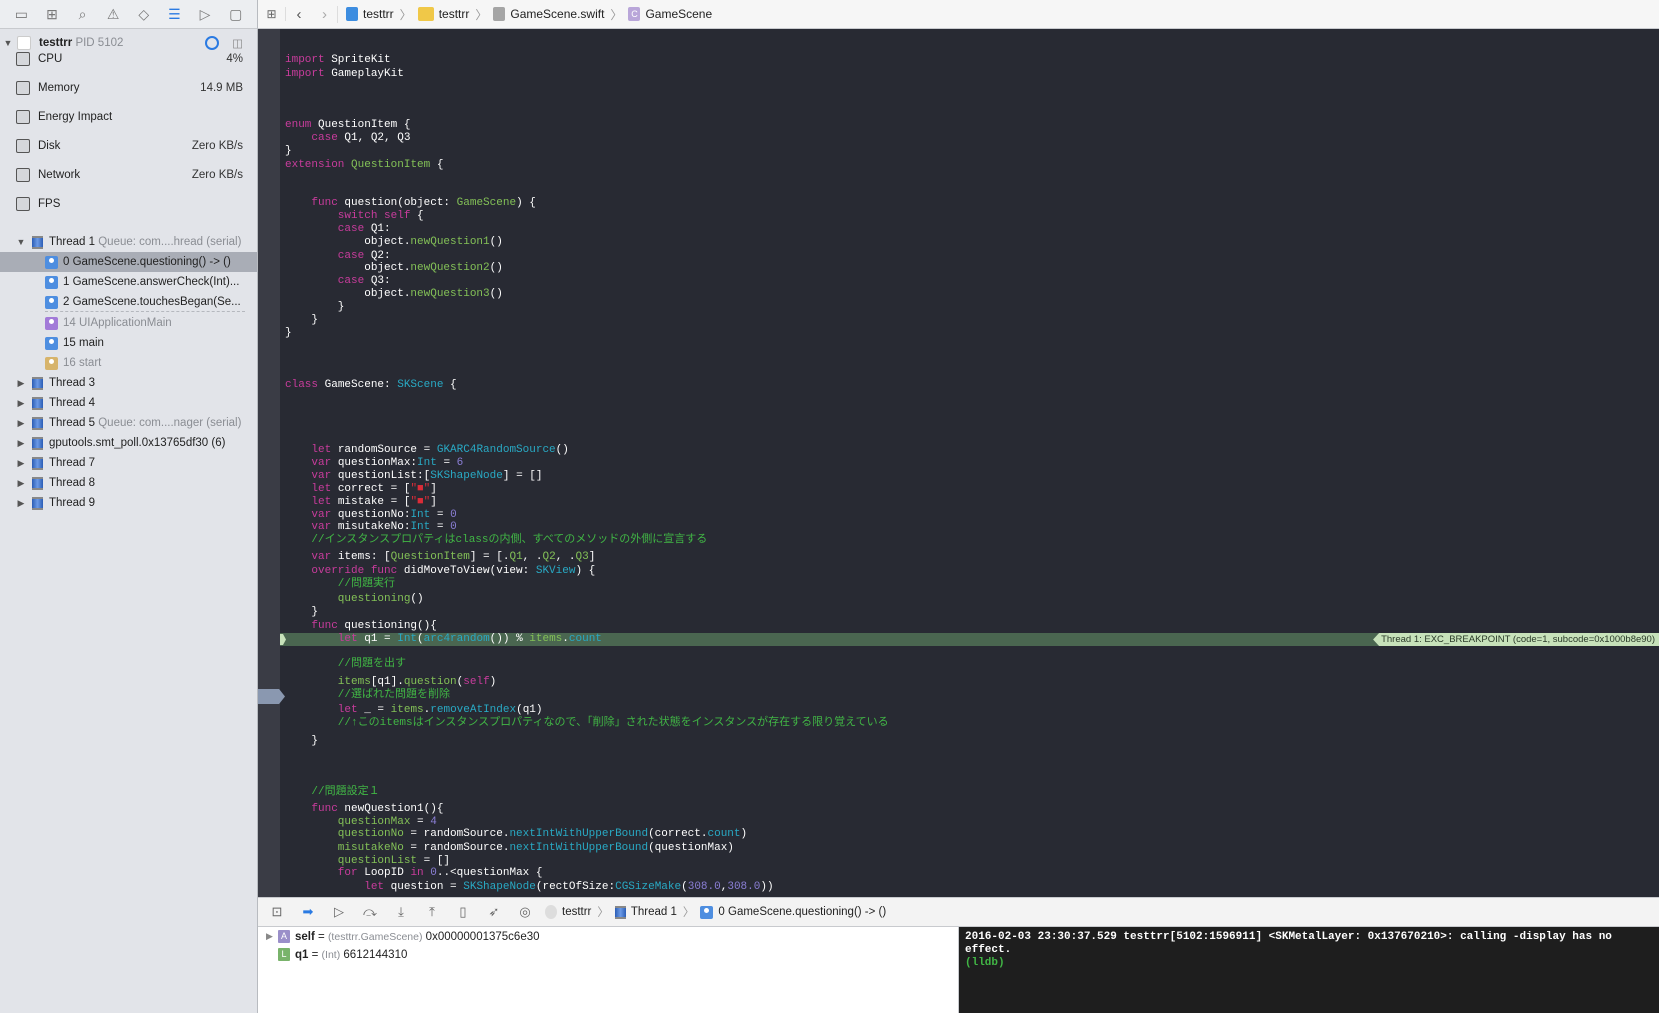 The image size is (1659, 1013). What do you see at coordinates (99, 43) in the screenshot?
I see `process-pid: PID 5102` at bounding box center [99, 43].